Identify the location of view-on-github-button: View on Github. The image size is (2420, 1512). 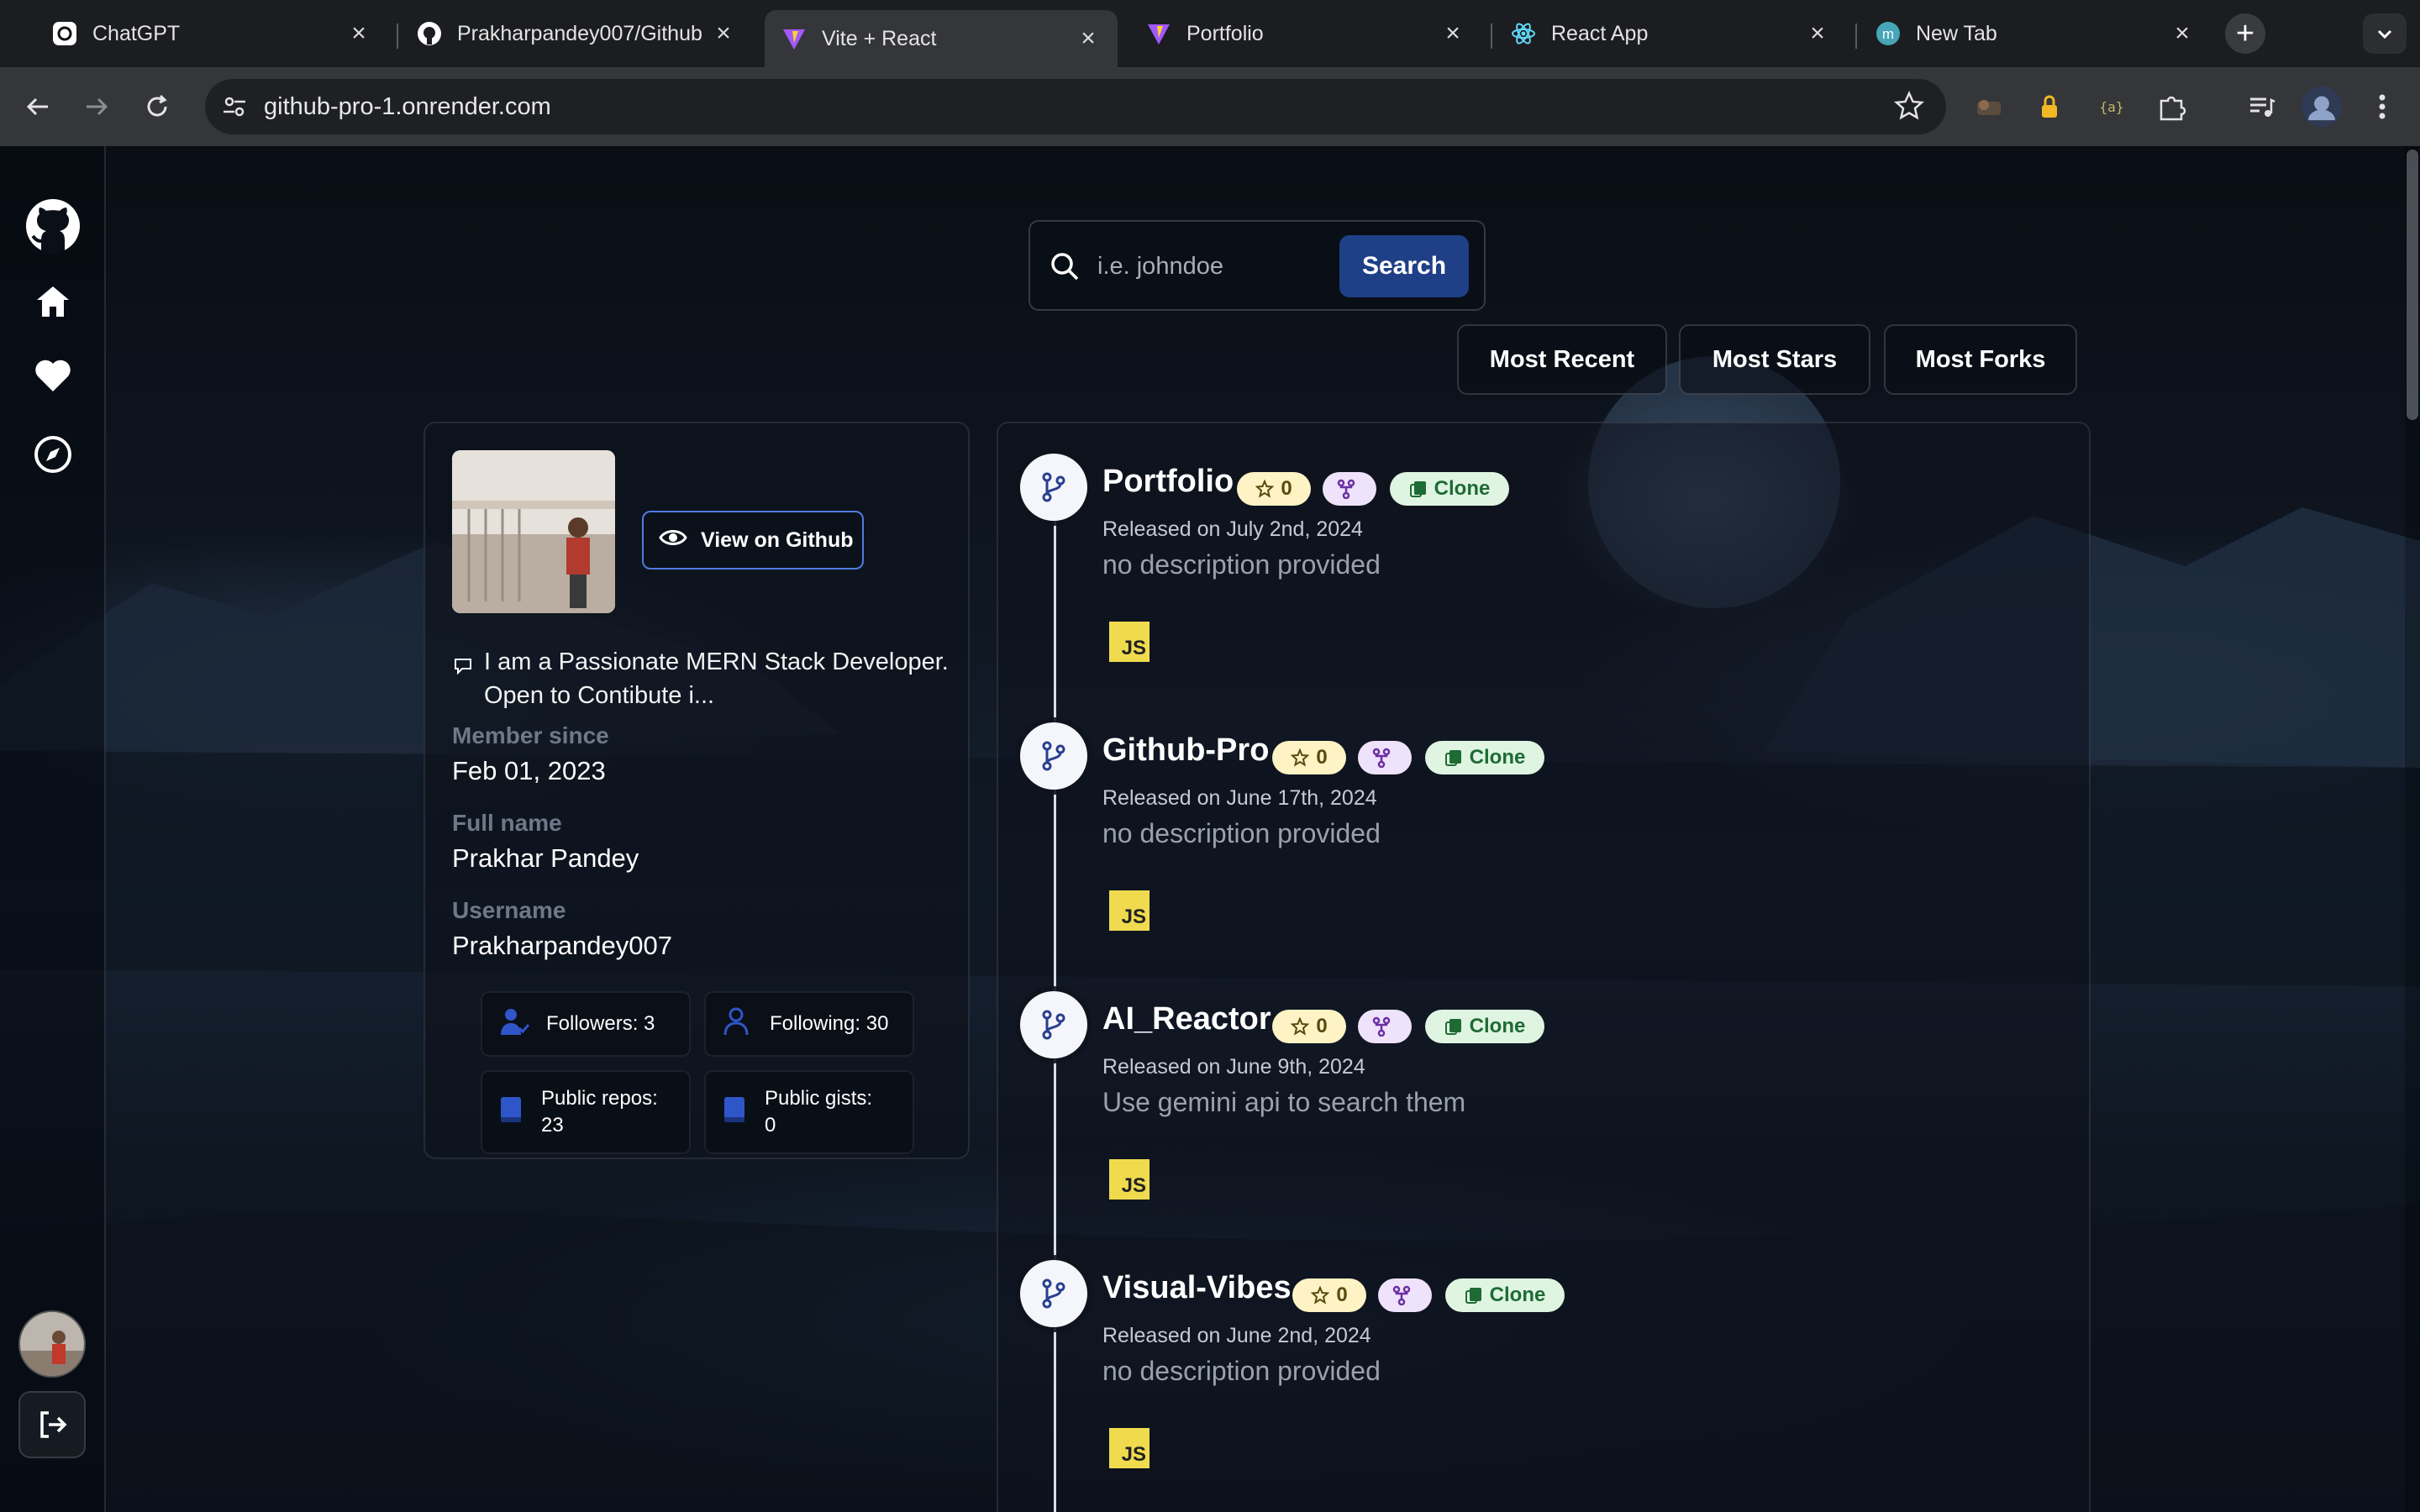
(753, 540).